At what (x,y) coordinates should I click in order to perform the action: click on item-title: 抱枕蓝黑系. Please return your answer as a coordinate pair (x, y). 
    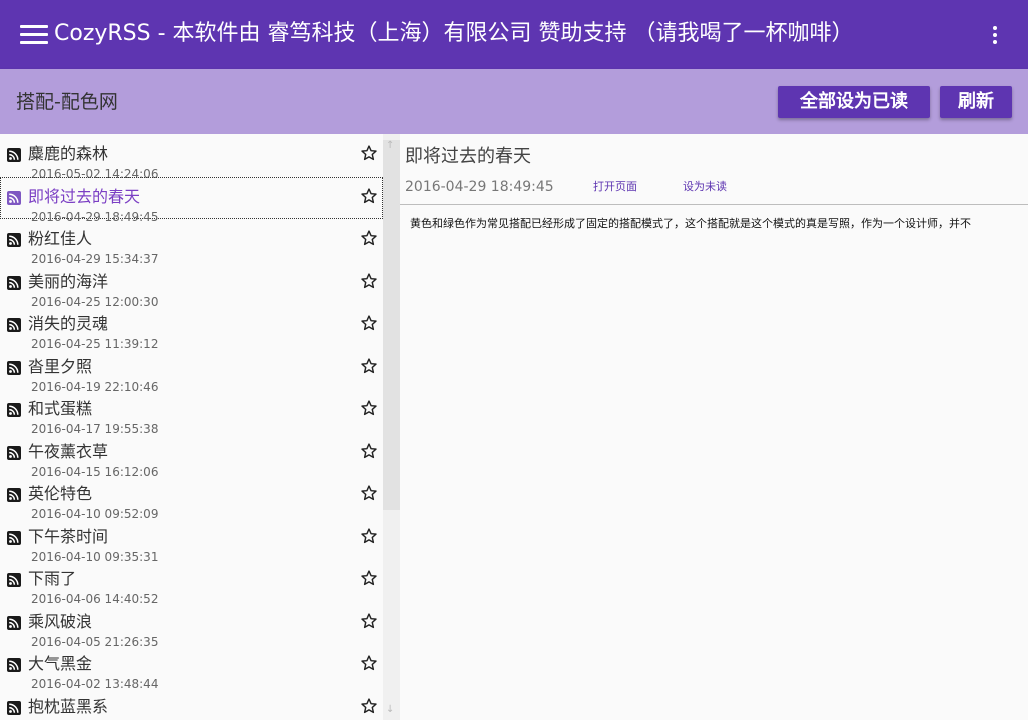
    Looking at the image, I should click on (68, 706).